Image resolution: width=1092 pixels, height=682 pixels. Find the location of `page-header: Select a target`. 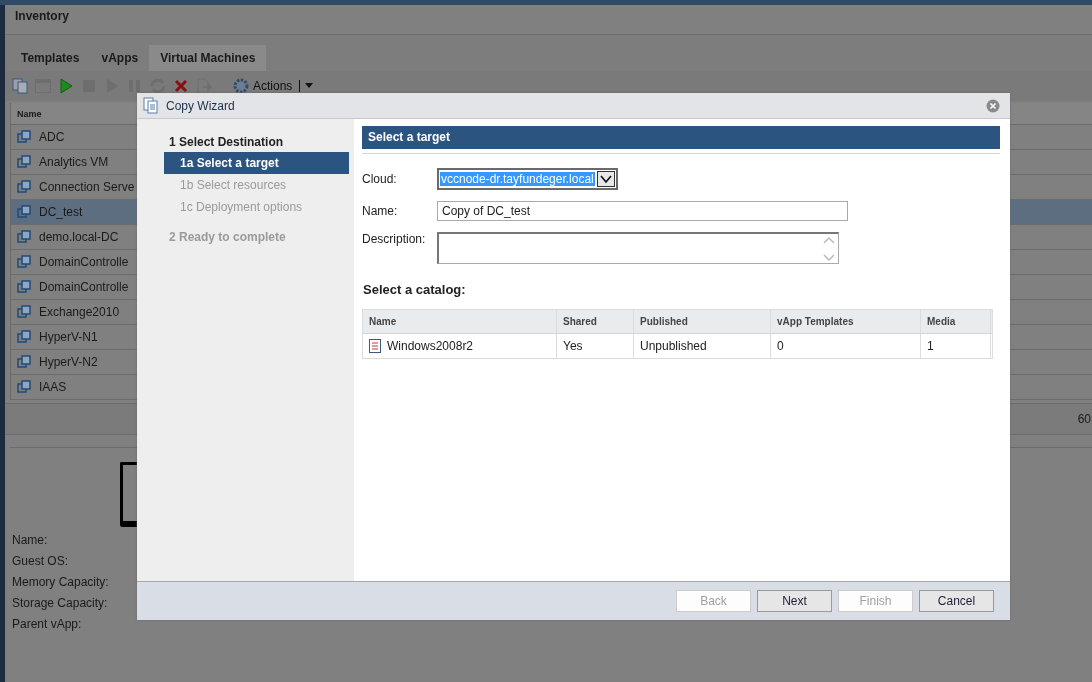

page-header: Select a target is located at coordinates (681, 137).